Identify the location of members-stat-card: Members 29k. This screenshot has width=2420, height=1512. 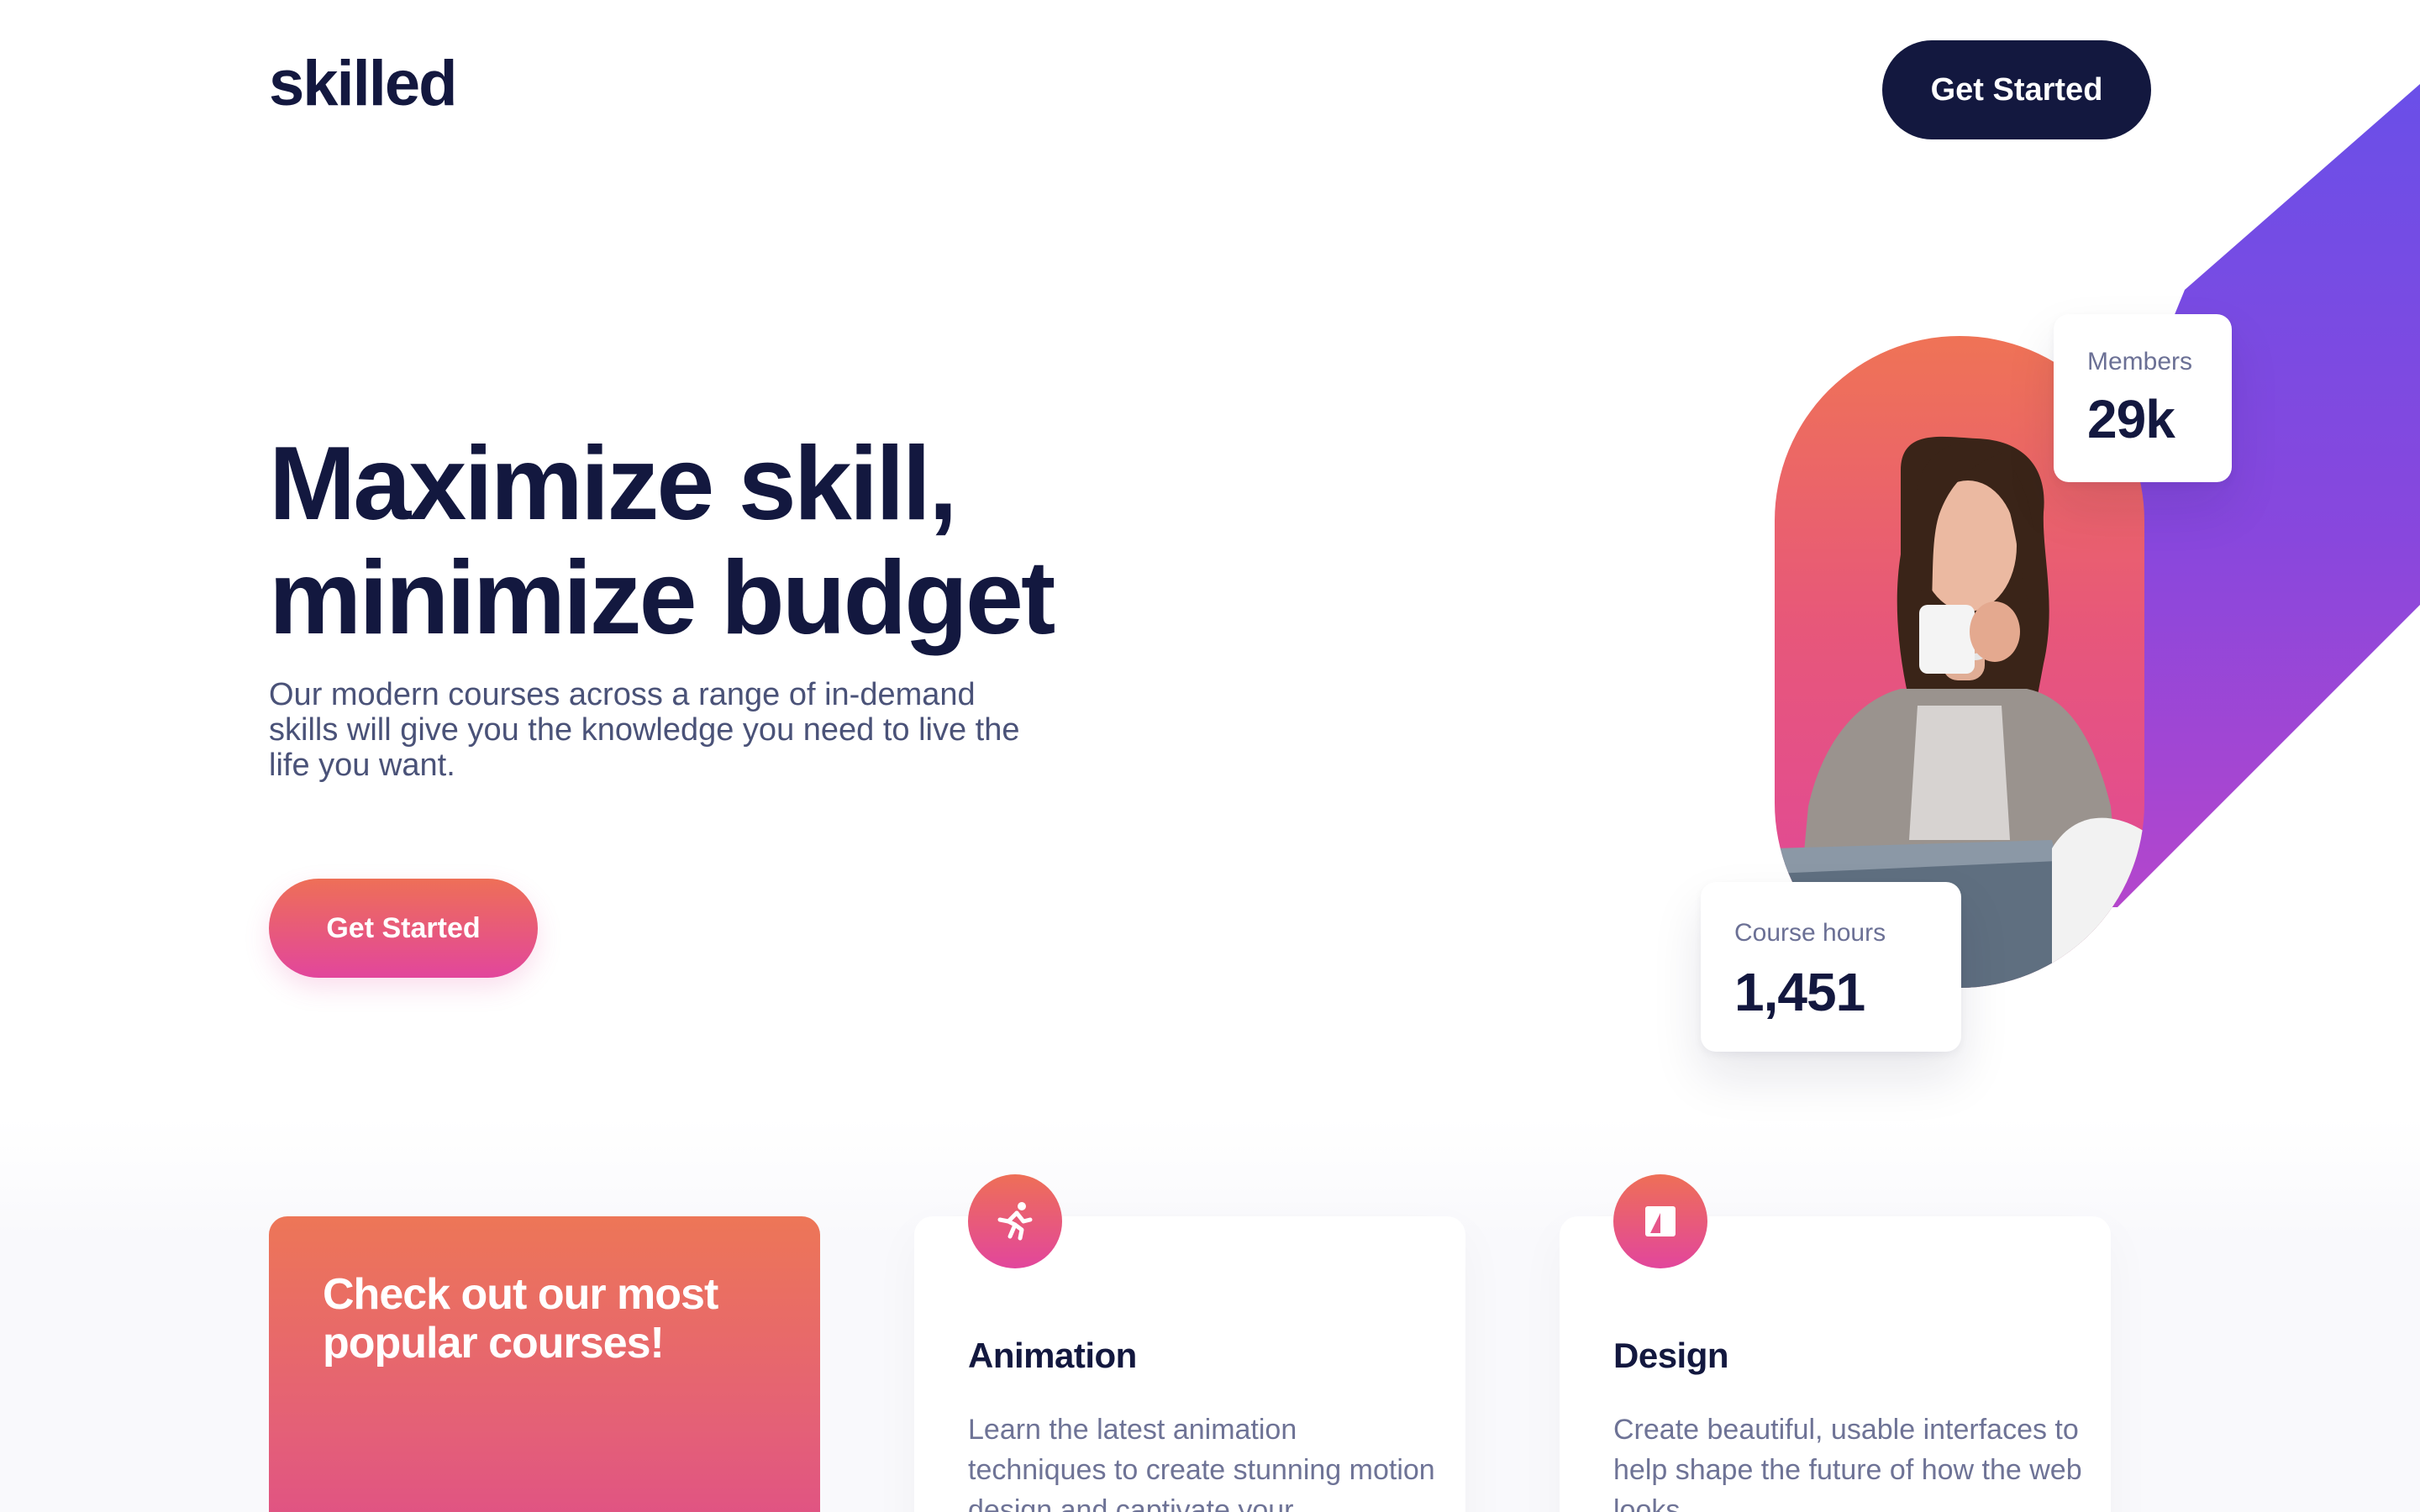
(2143, 398).